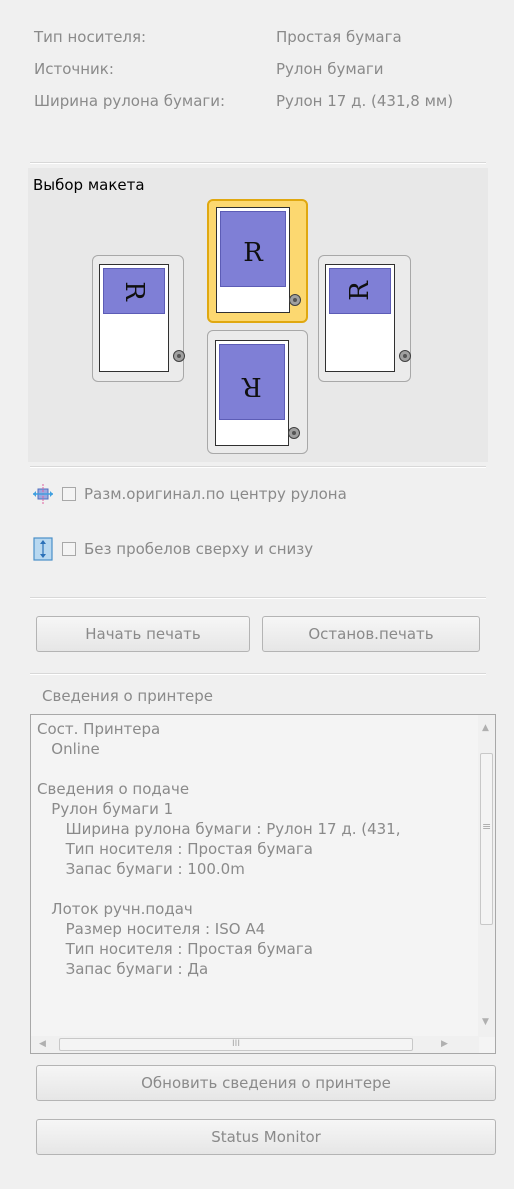  What do you see at coordinates (266, 1137) in the screenshot?
I see `status-monitor-button: Status Monitor` at bounding box center [266, 1137].